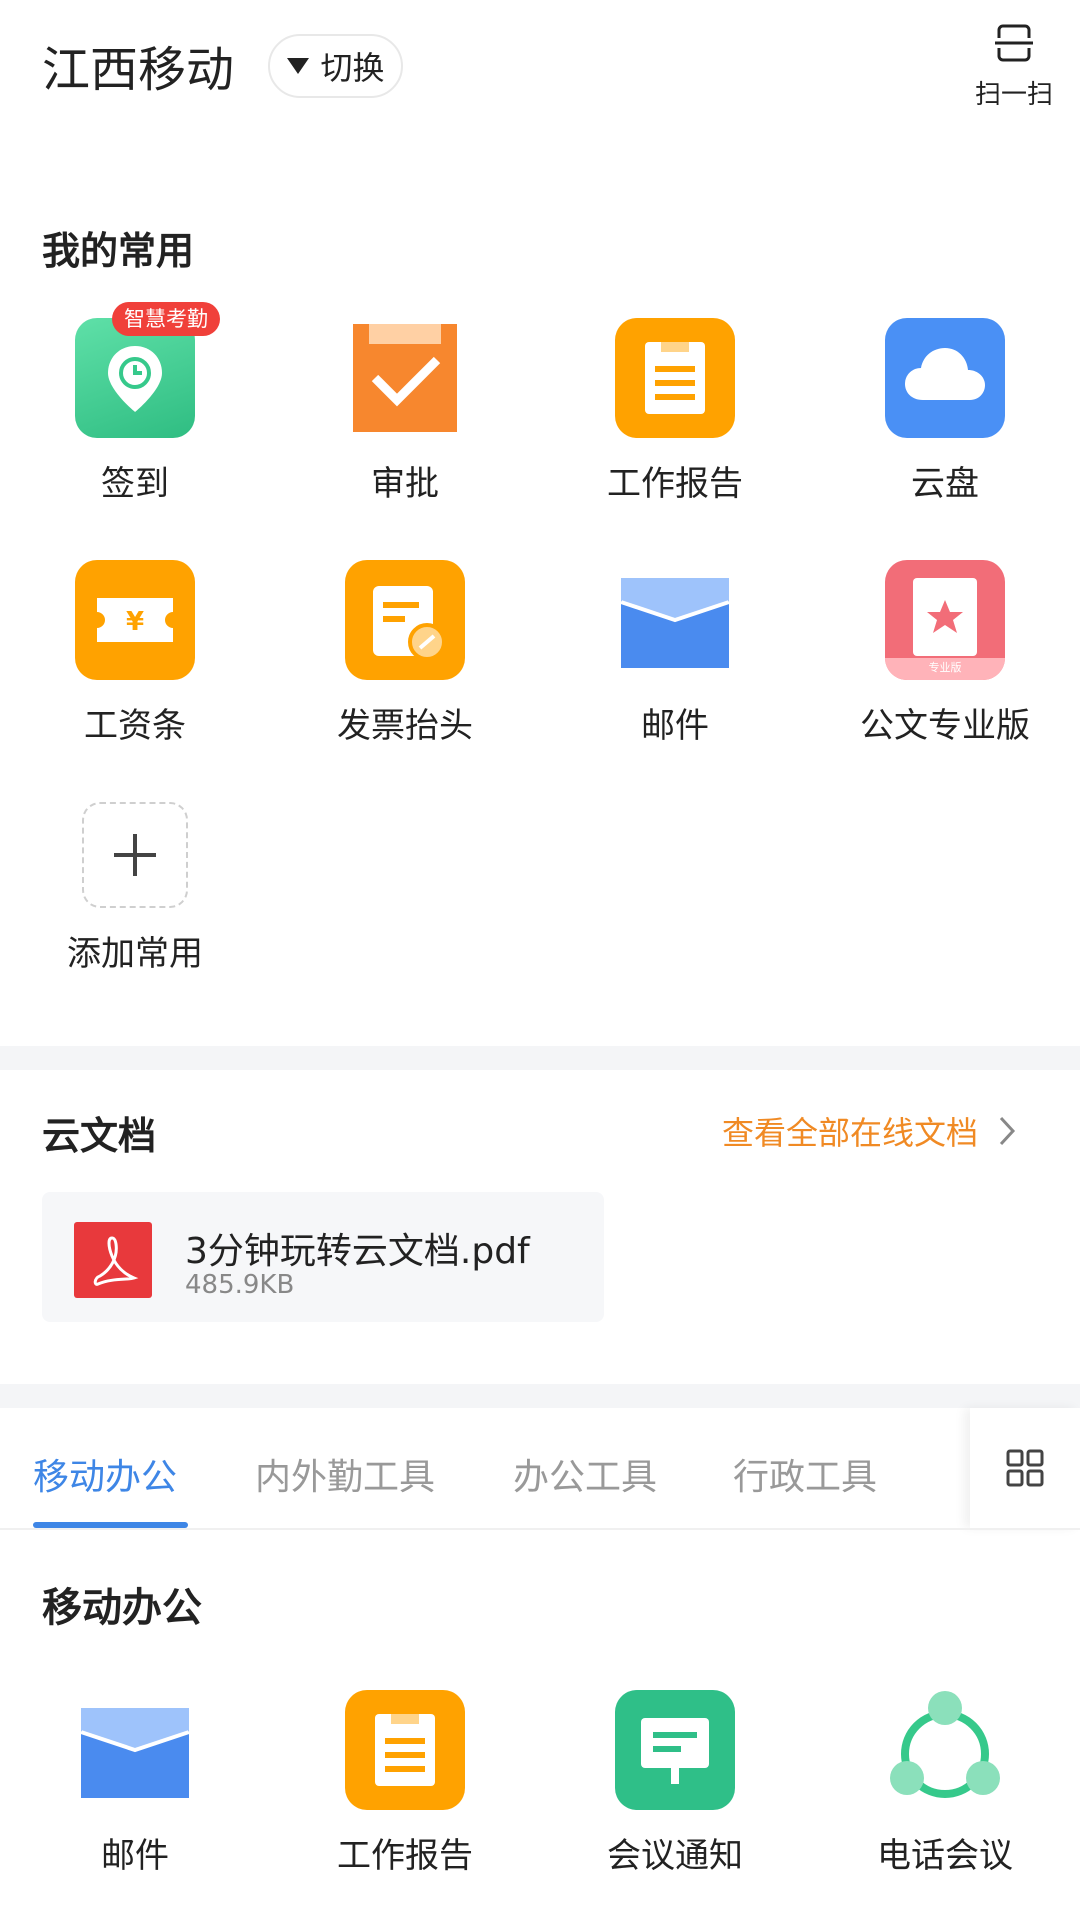 This screenshot has height=1920, width=1080. I want to click on grid-item-approval: 审批, so click(405, 411).